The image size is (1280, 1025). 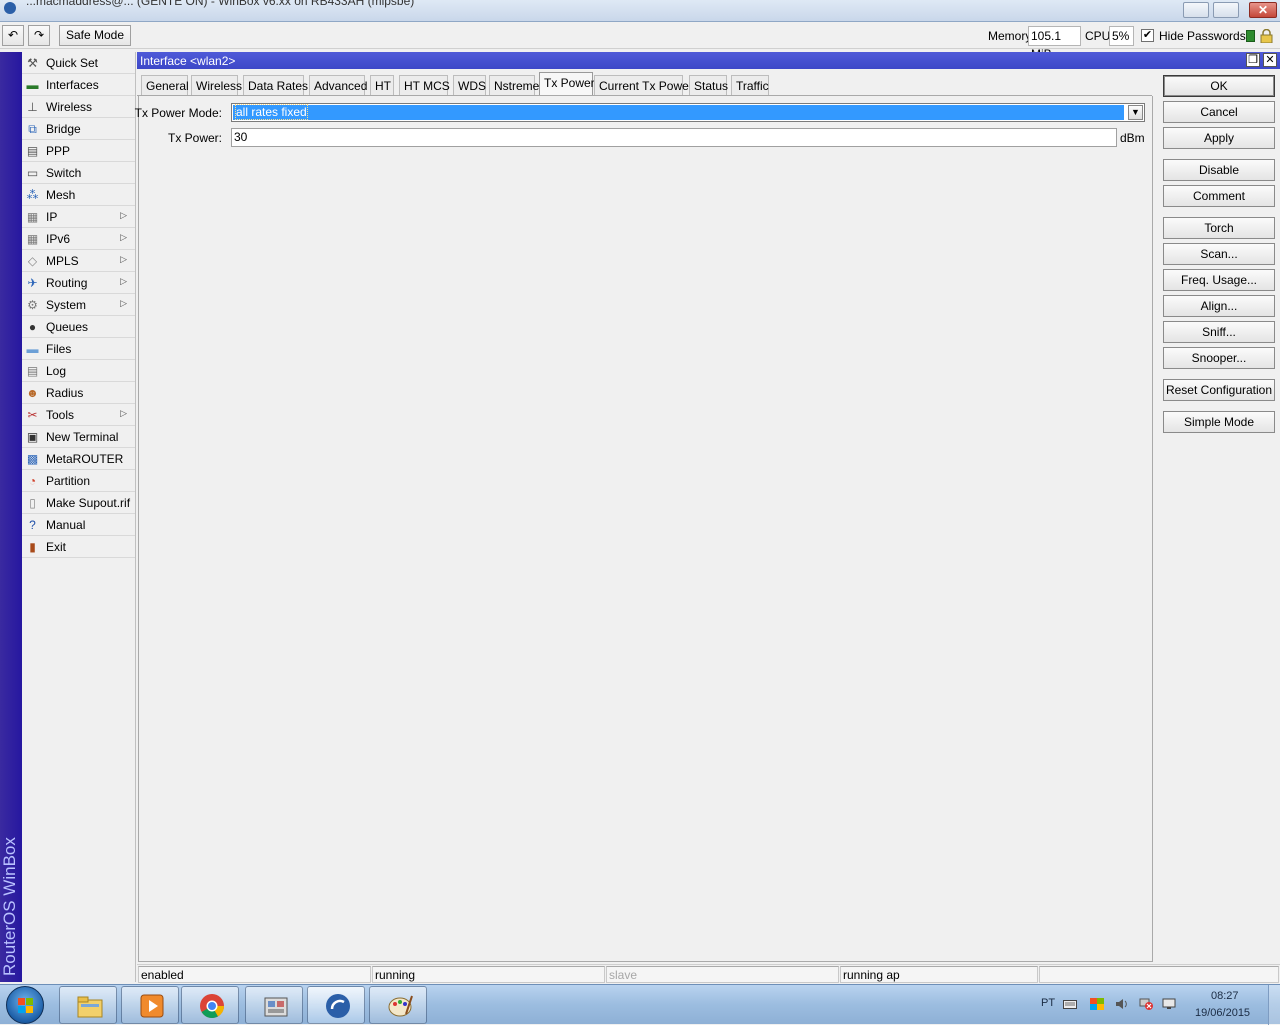 I want to click on tab-ht-mcs: HT MCS, so click(x=424, y=85).